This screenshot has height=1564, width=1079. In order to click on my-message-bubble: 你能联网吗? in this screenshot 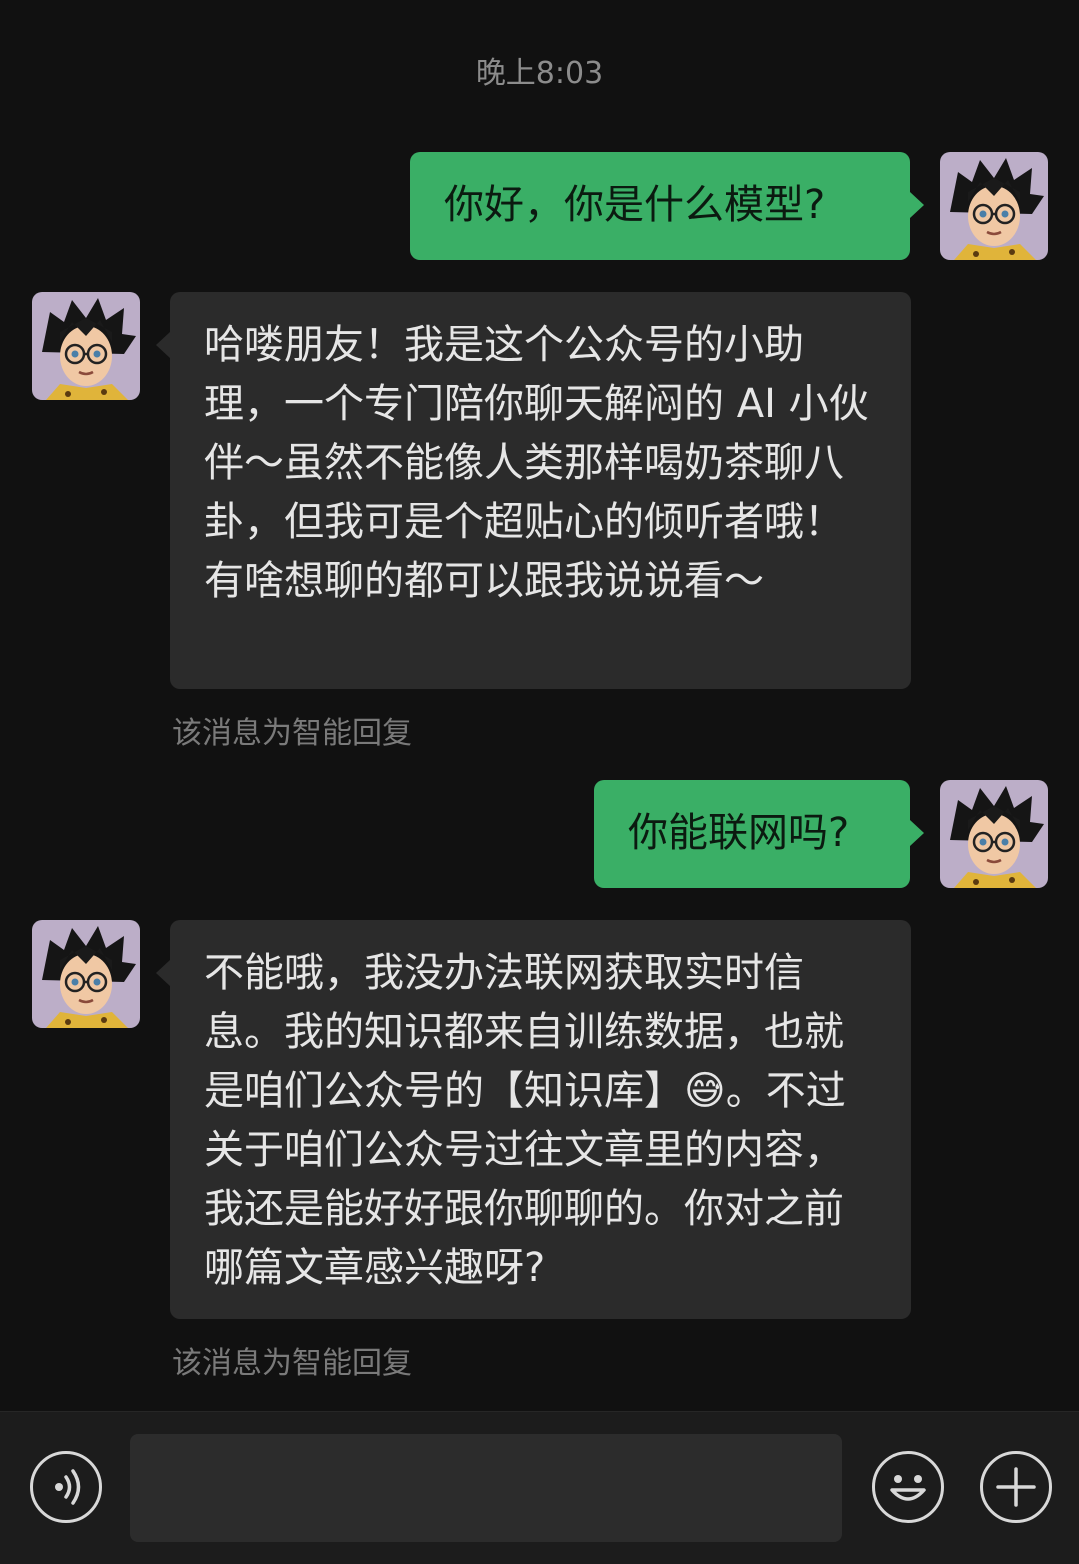, I will do `click(759, 834)`.